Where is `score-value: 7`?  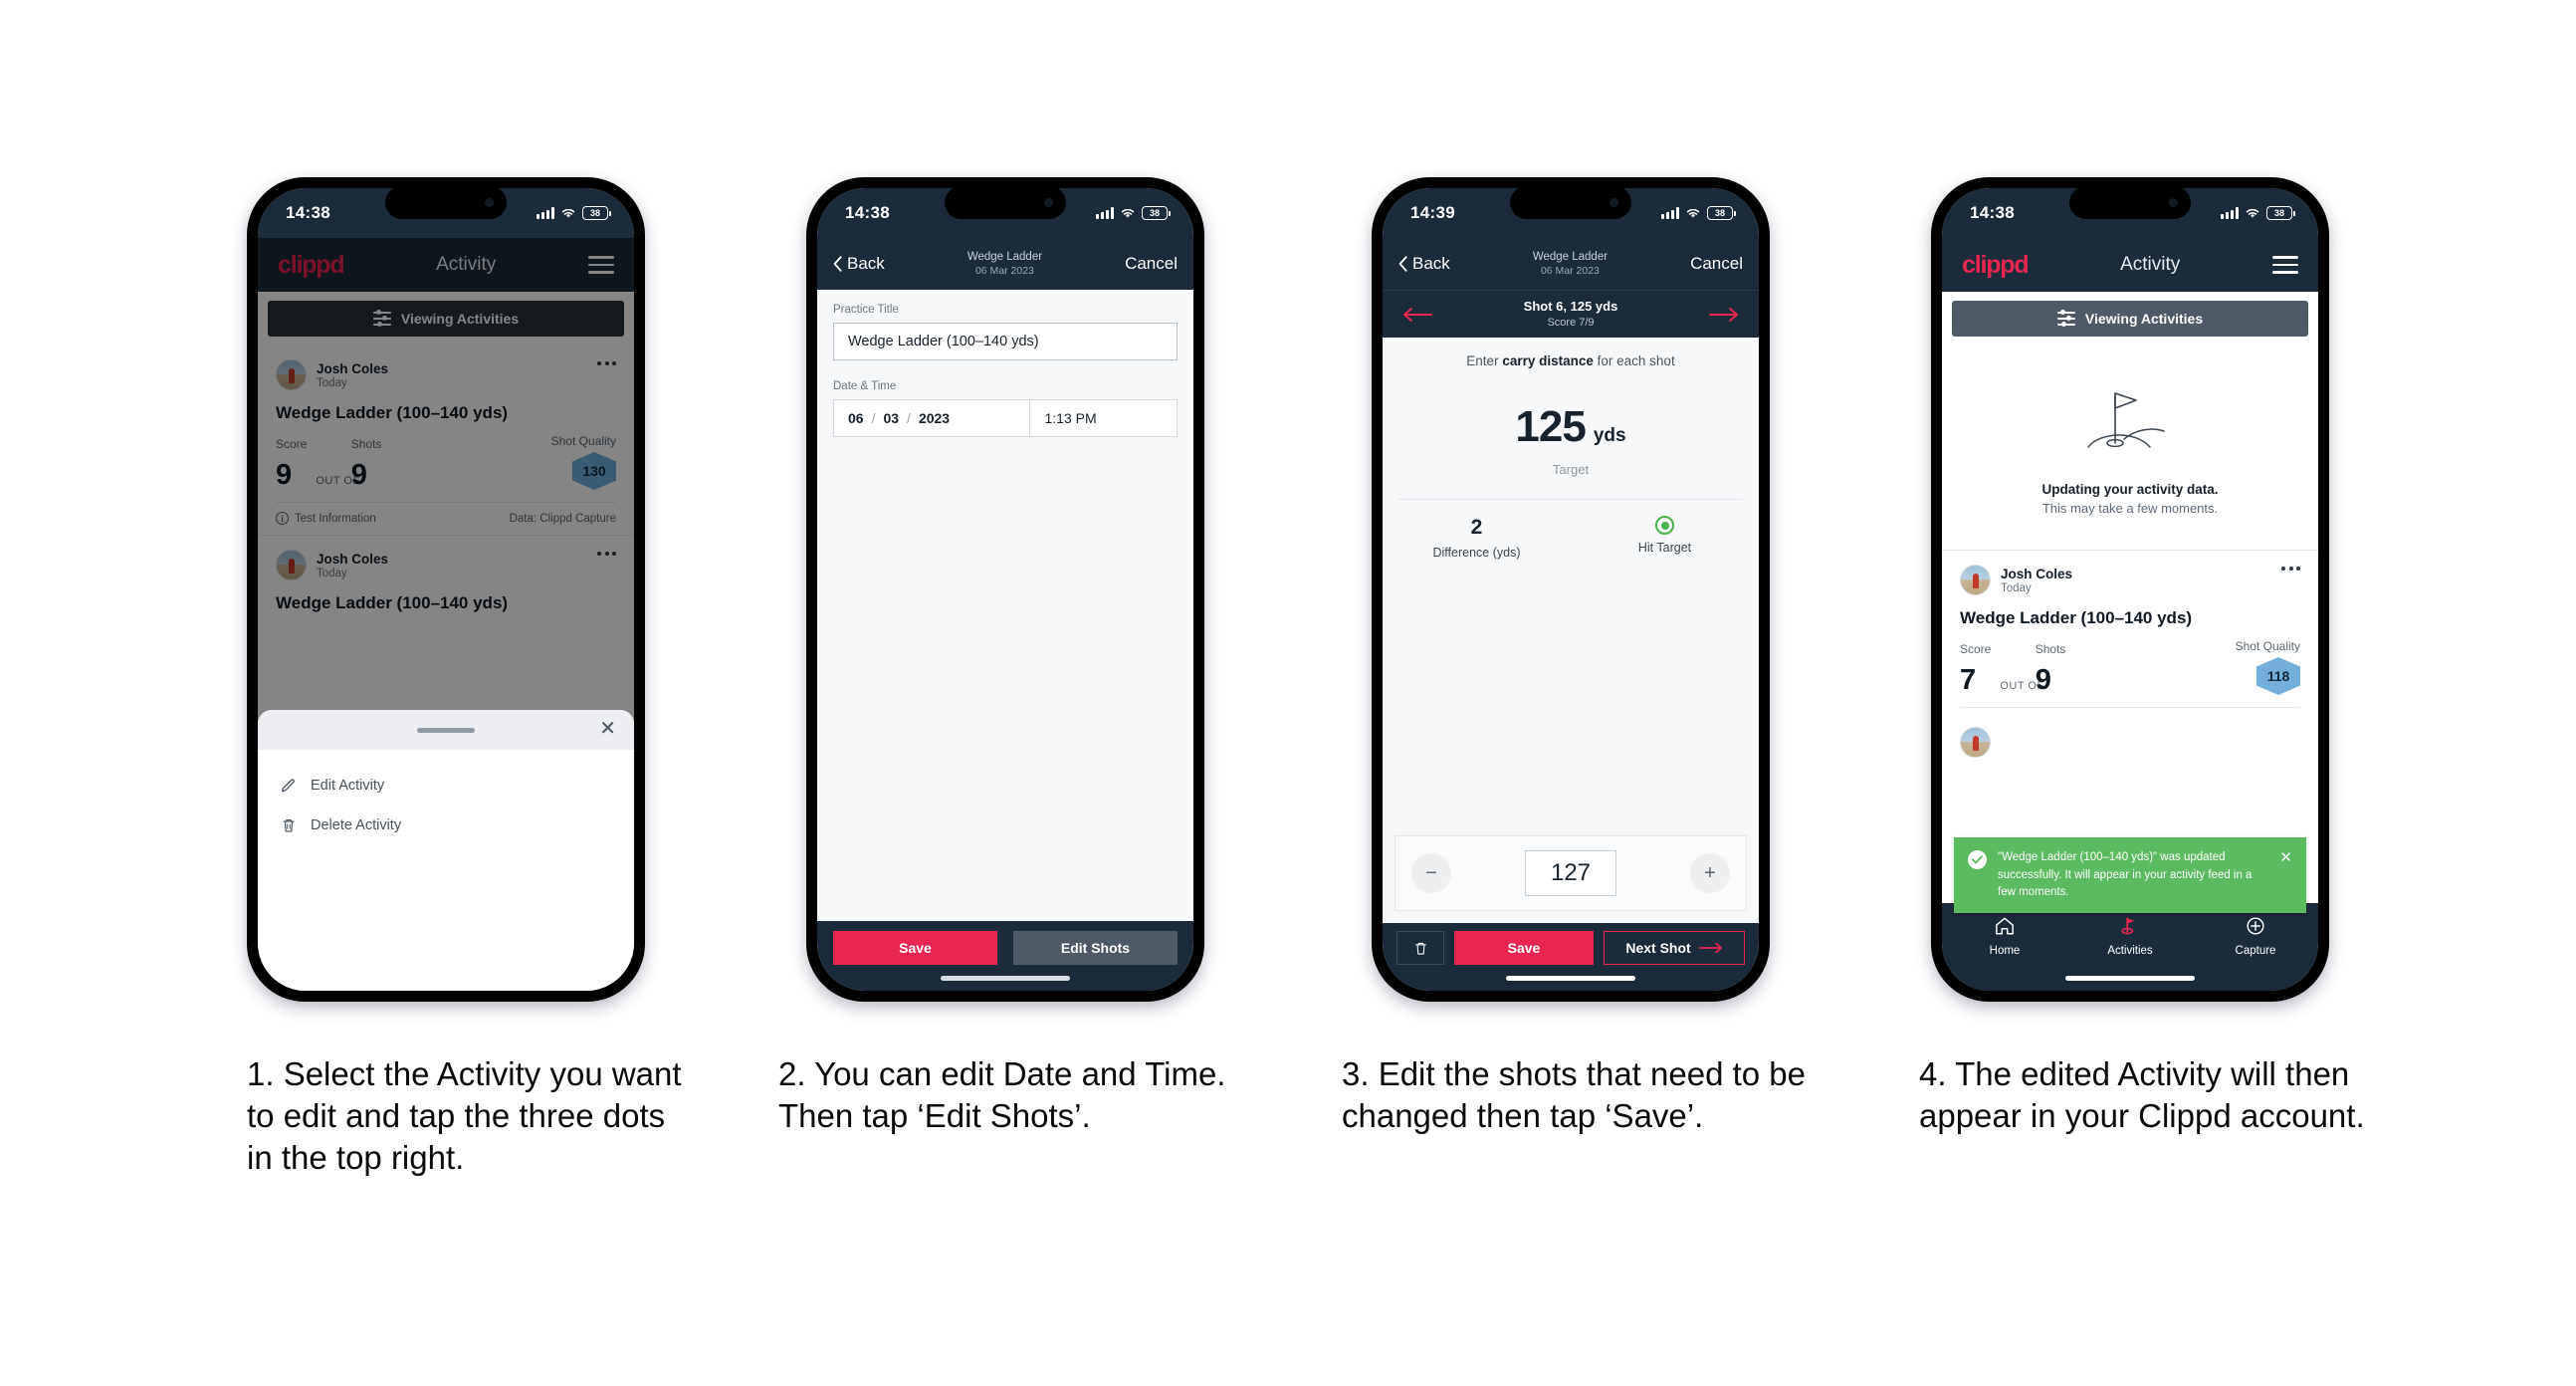 score-value: 7 is located at coordinates (1968, 680).